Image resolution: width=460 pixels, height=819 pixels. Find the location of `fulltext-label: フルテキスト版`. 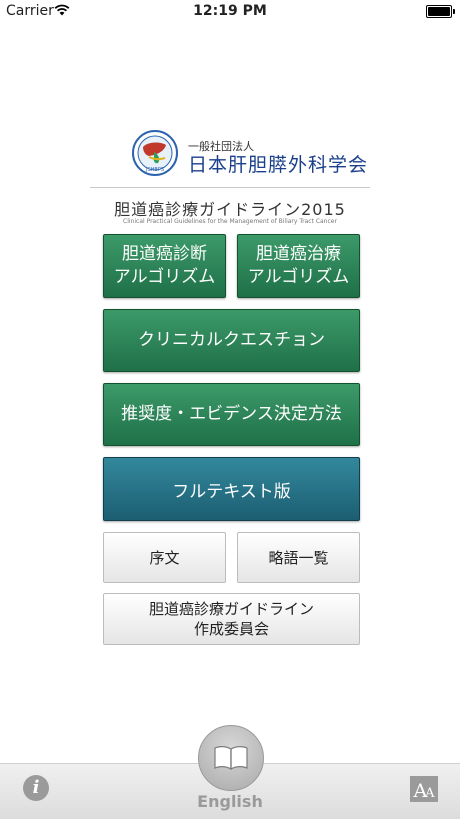

fulltext-label: フルテキスト版 is located at coordinates (231, 491).